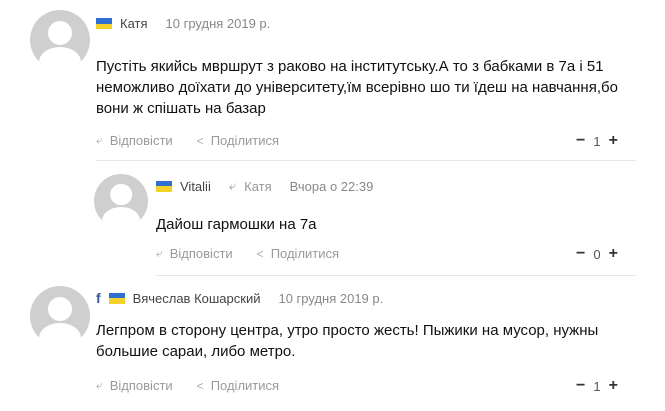 The image size is (665, 411). What do you see at coordinates (197, 298) in the screenshot?
I see `author-name: Вячеслав Кошарский` at bounding box center [197, 298].